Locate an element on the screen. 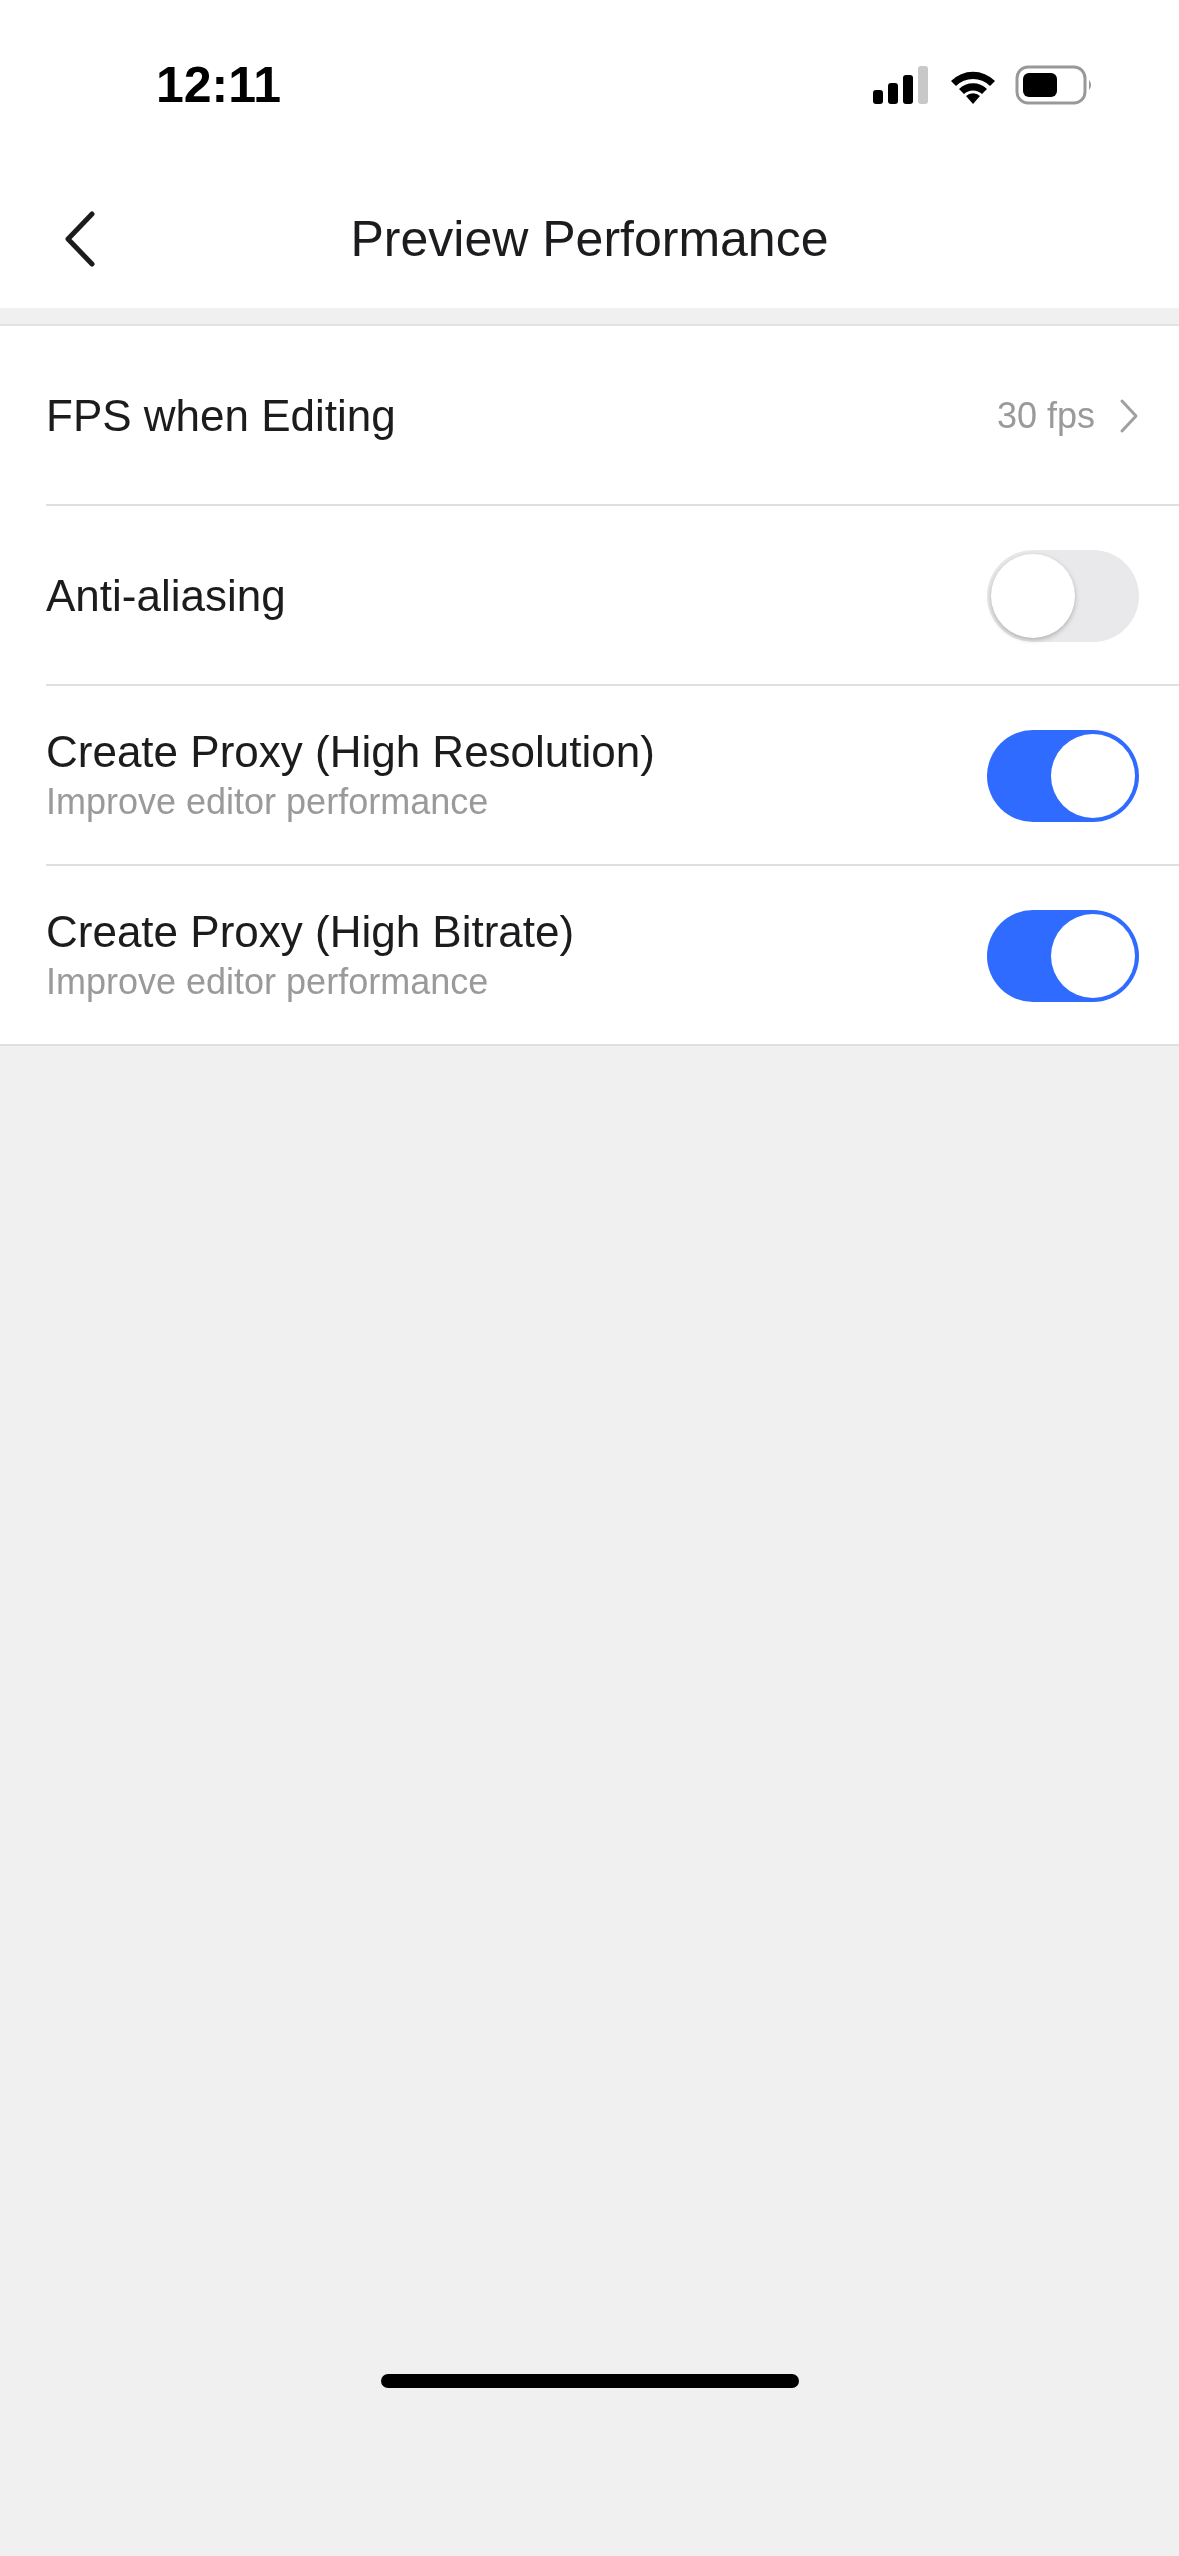 The width and height of the screenshot is (1179, 2556). setting-label: FPS when Editing is located at coordinates (221, 415).